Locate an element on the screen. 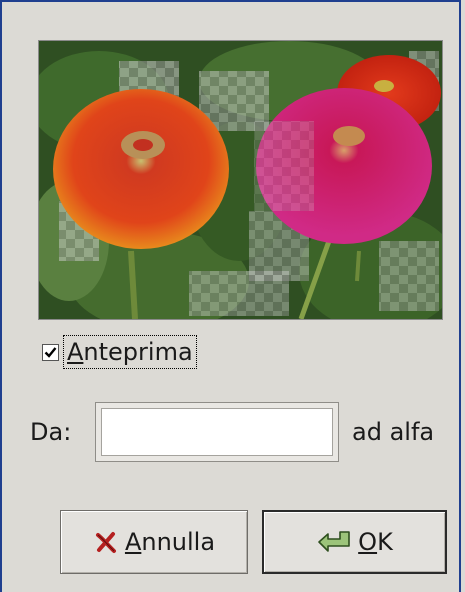  cancel-x-icon is located at coordinates (105, 542).